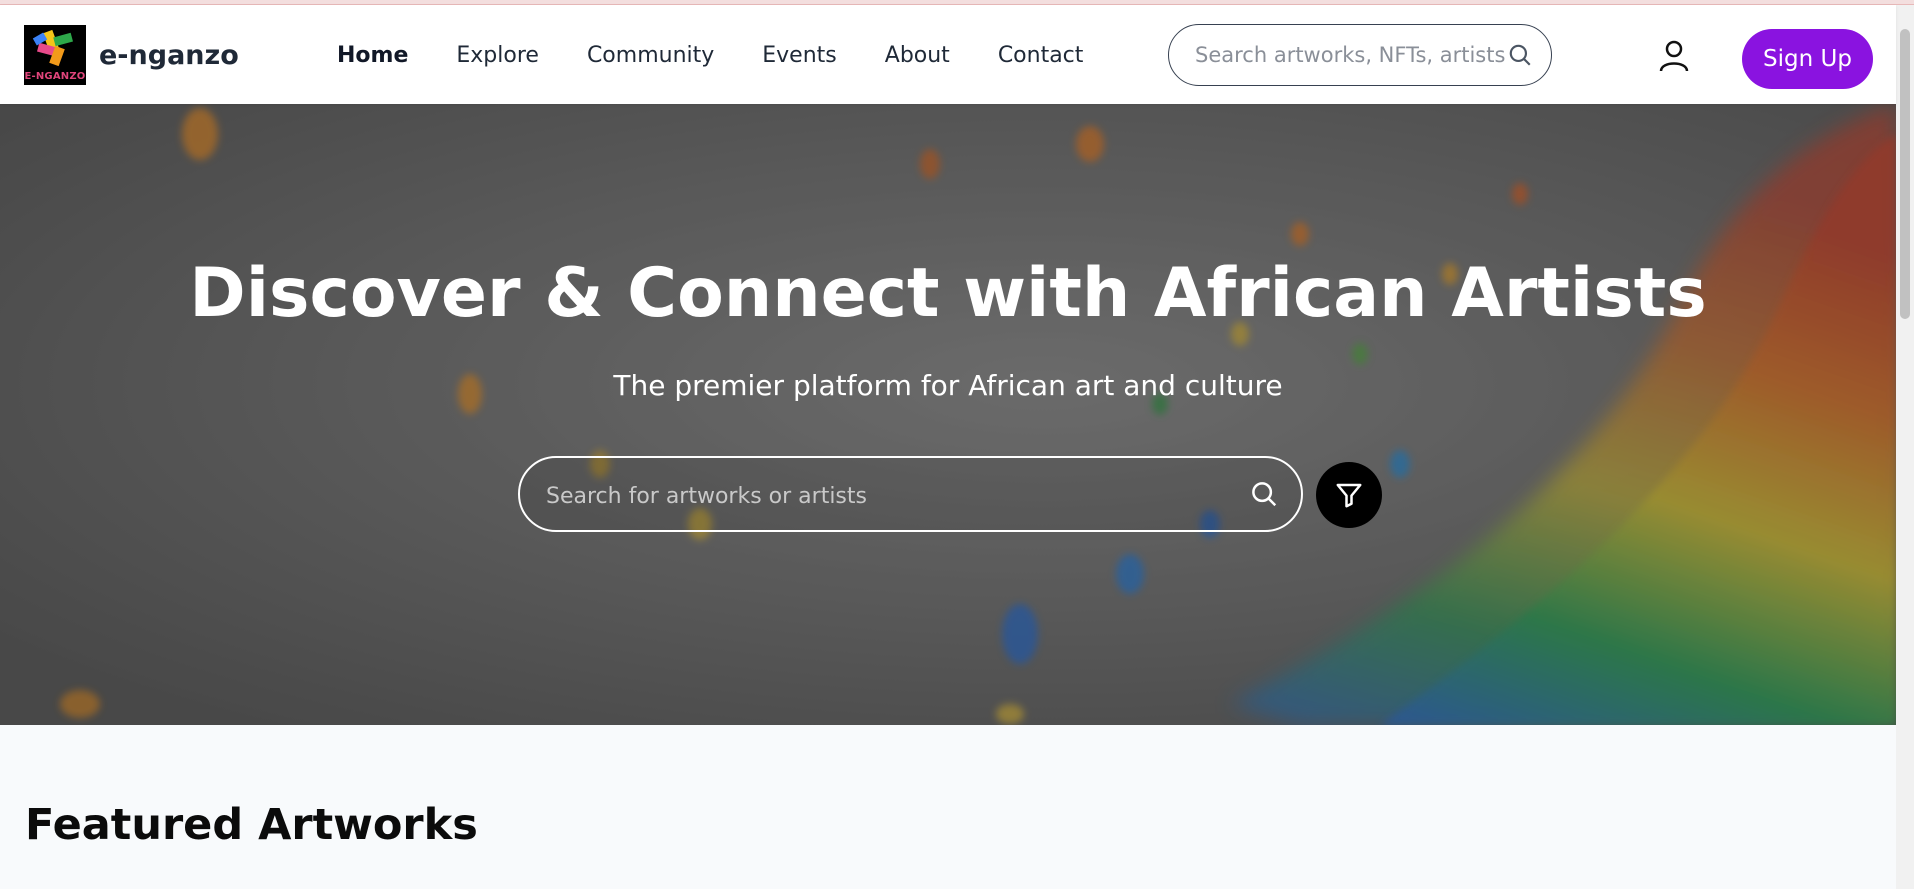  I want to click on site-logo: E-NGANZO, so click(55, 55).